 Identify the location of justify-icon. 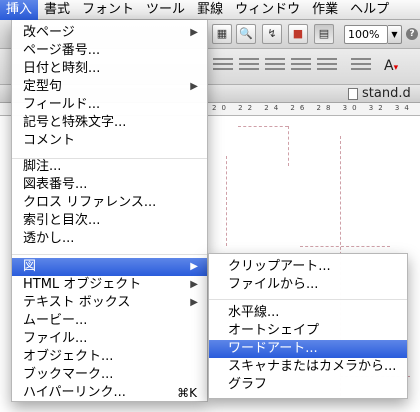
(301, 66).